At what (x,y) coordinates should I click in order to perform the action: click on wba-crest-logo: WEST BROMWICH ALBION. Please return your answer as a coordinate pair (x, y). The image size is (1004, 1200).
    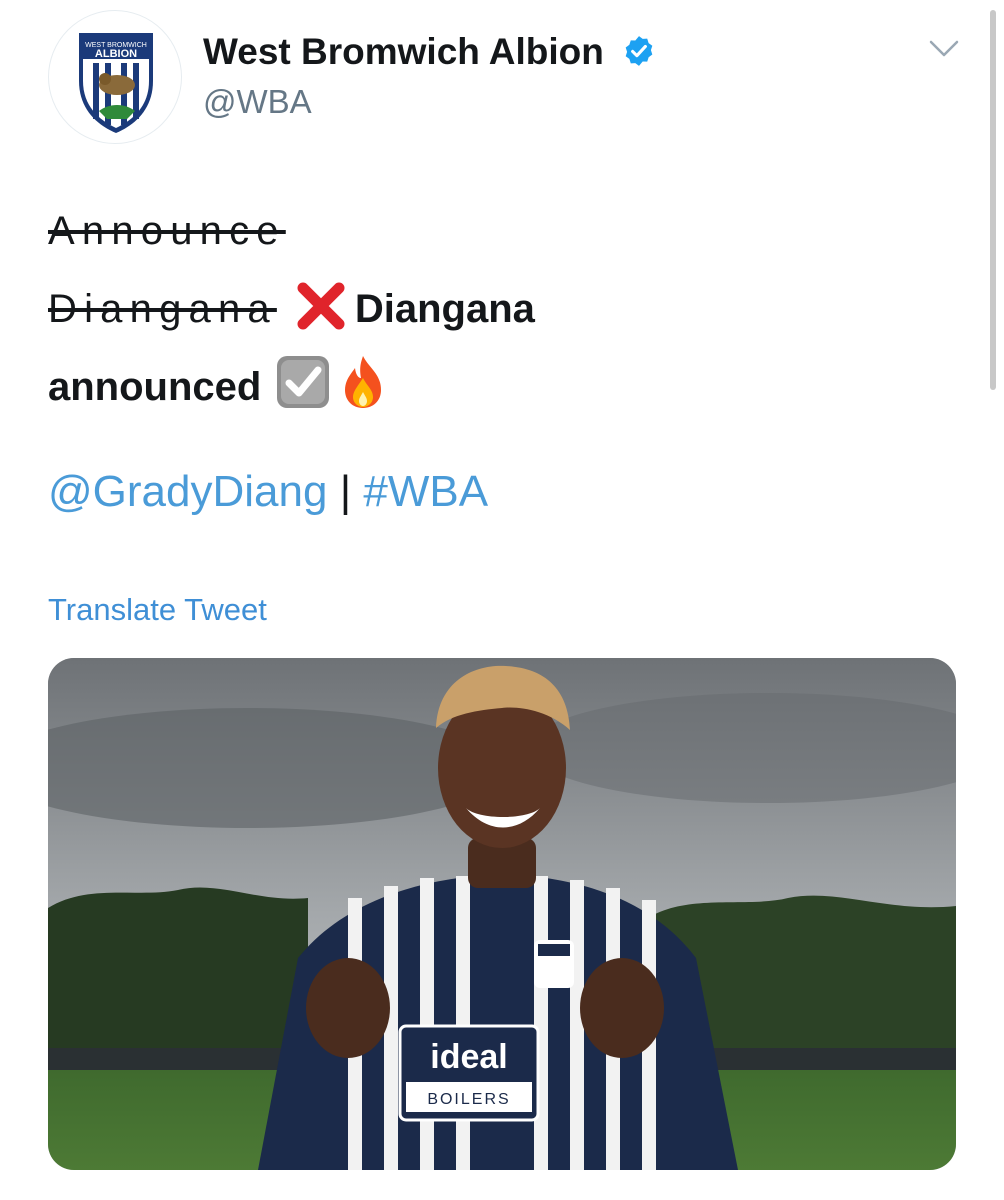
    Looking at the image, I should click on (116, 83).